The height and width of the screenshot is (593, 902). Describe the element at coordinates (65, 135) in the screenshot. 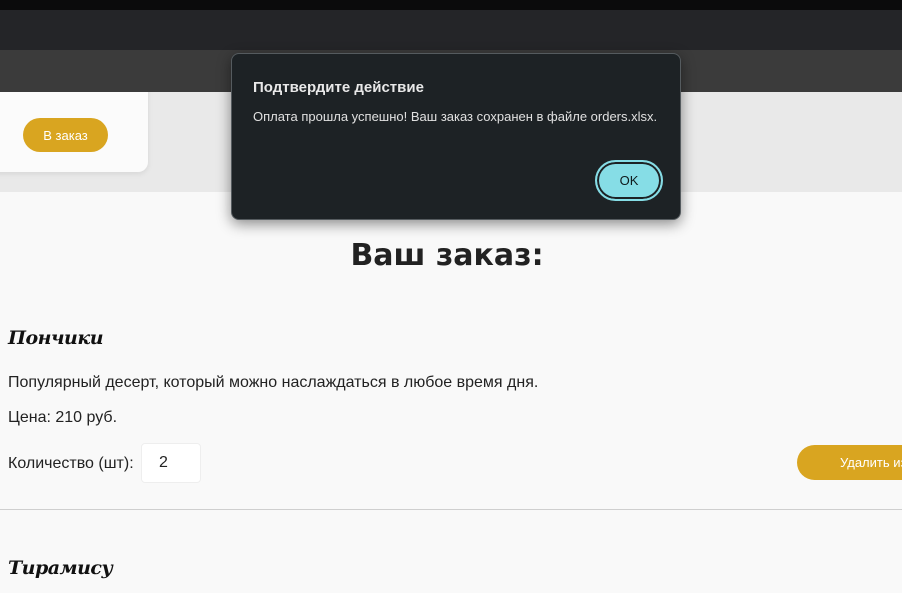

I see `add-to-order-button: В заказ` at that location.